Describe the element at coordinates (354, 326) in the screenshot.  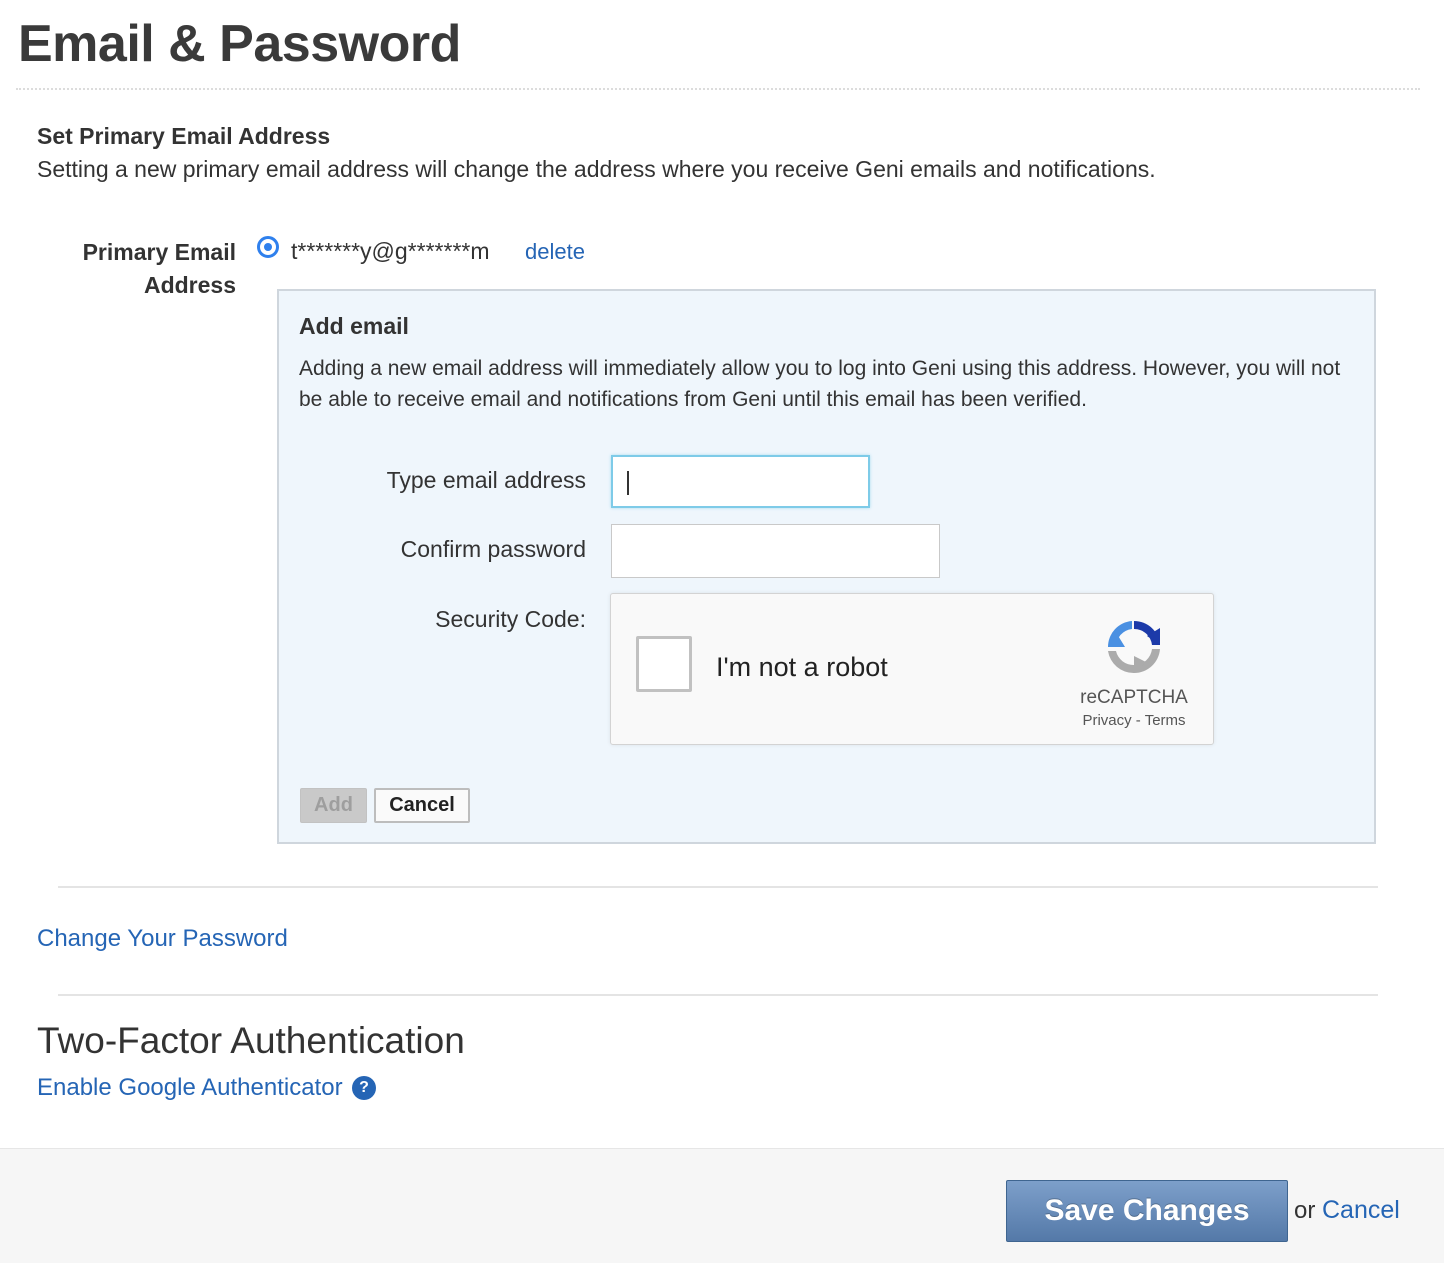
I see `add-email-title: Add email` at that location.